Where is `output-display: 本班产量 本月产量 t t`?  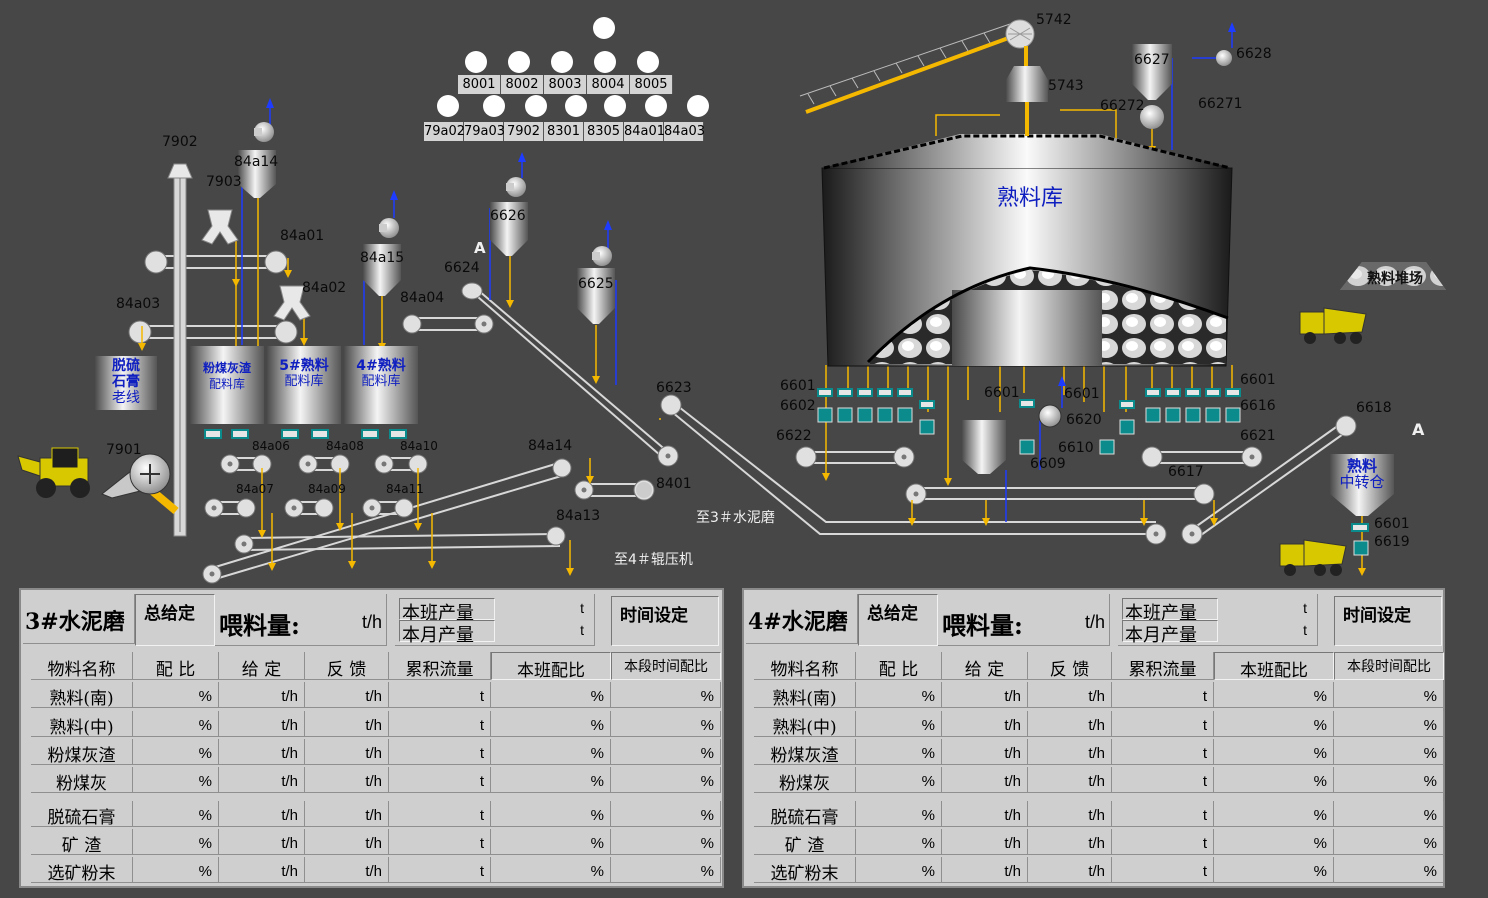
output-display: 本班产量 本月产量 t t is located at coordinates (1218, 620).